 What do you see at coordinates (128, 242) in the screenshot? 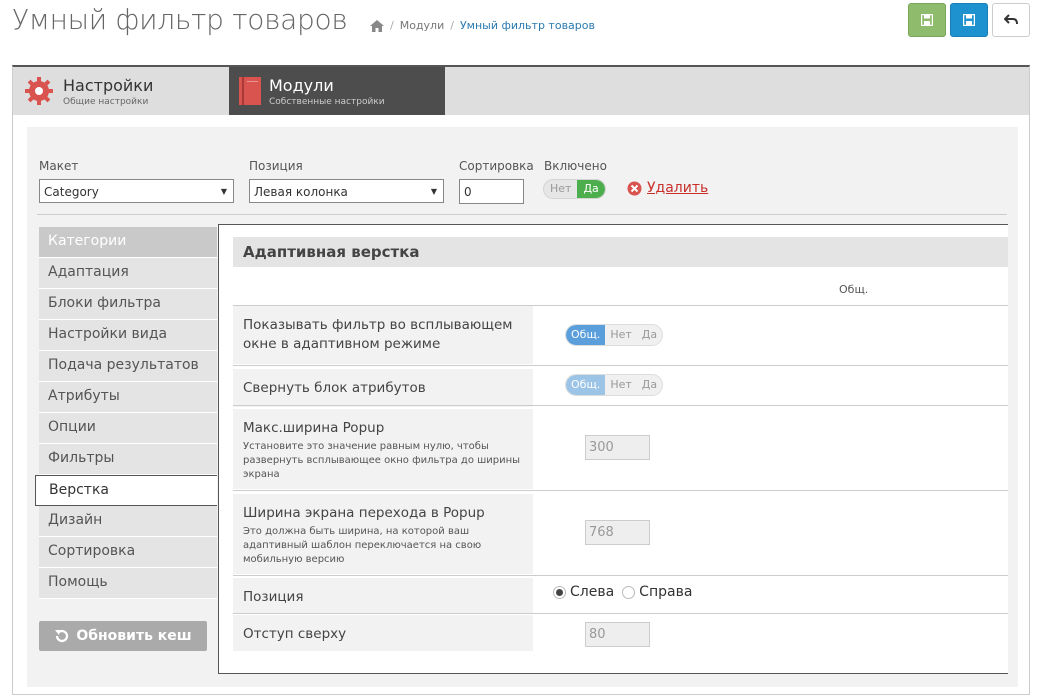
I see `sidebar-item-categories: Категории` at bounding box center [128, 242].